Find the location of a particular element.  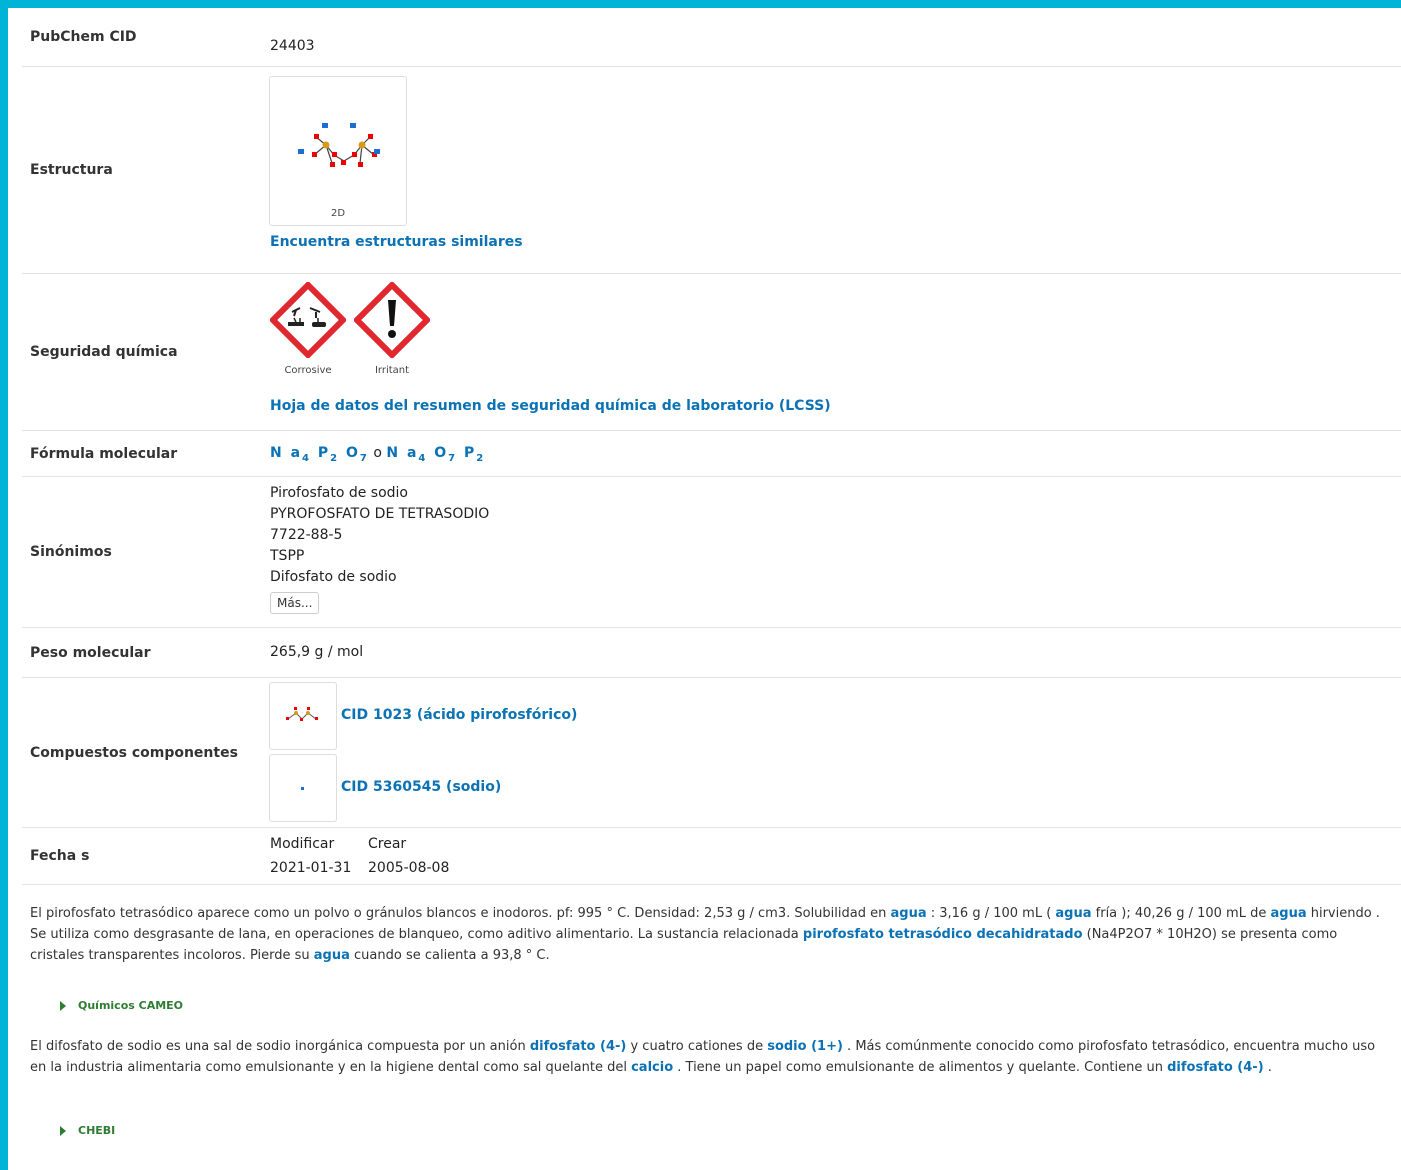

formula-value: N a4 P2 O7 o N a4 O7 P2 is located at coordinates (377, 454).